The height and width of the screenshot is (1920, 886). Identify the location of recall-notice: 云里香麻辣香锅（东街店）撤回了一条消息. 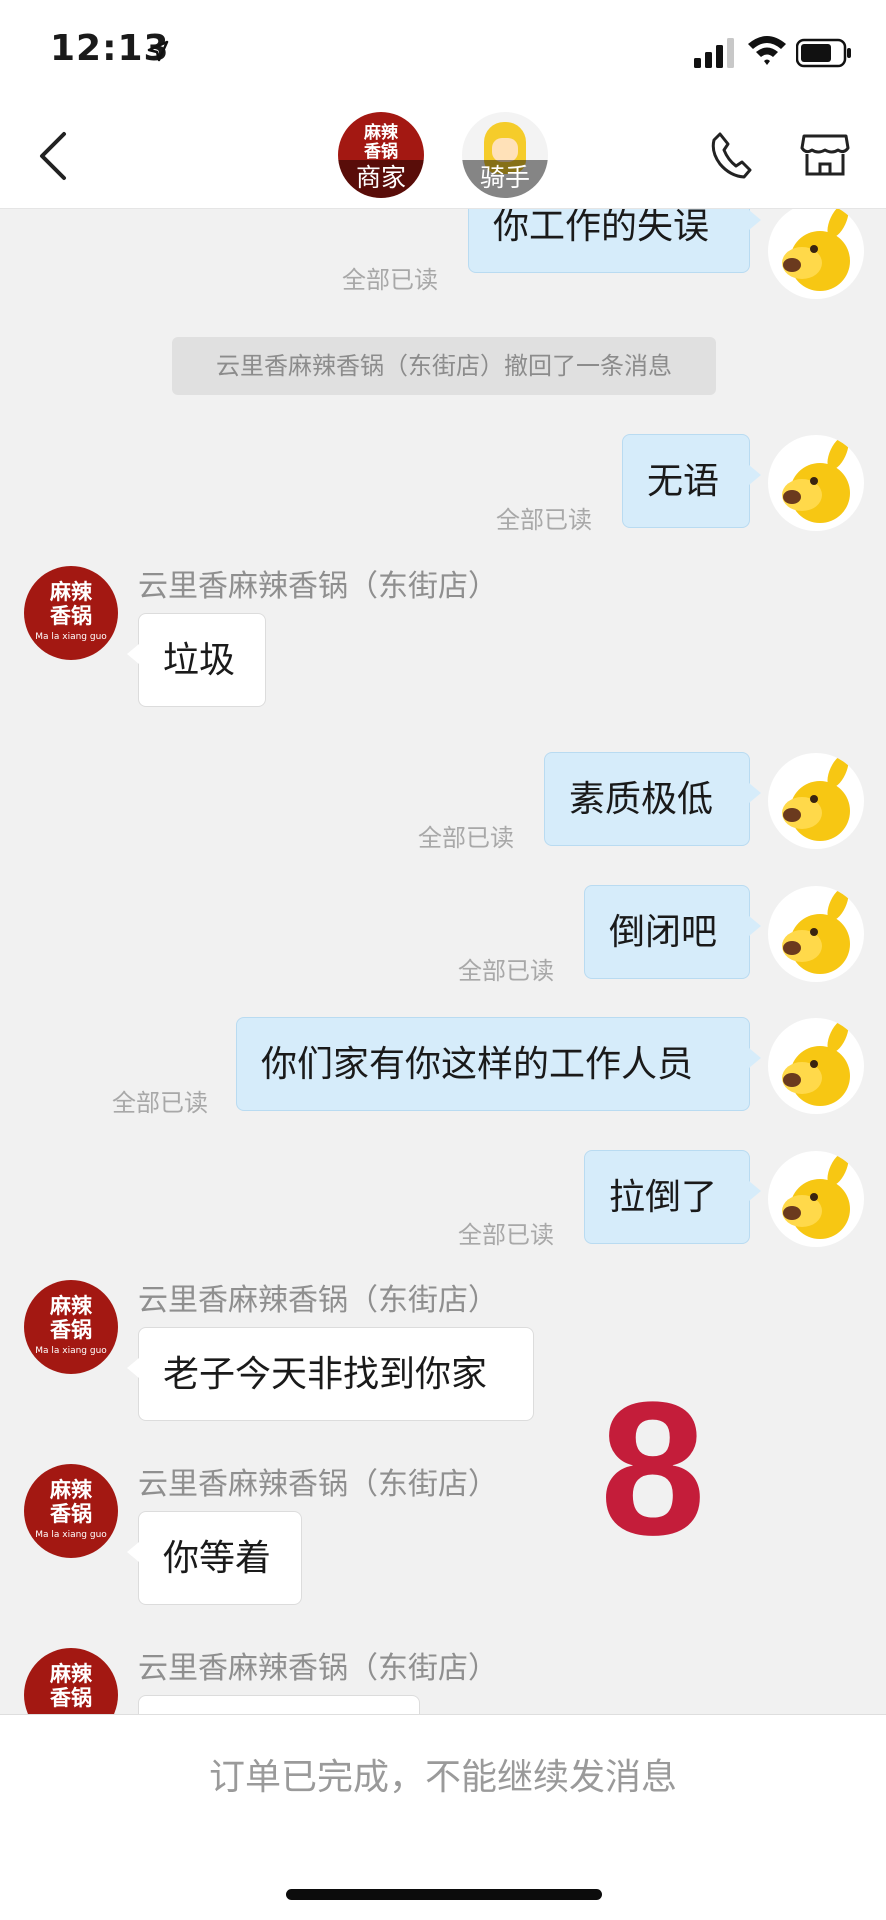
(444, 366).